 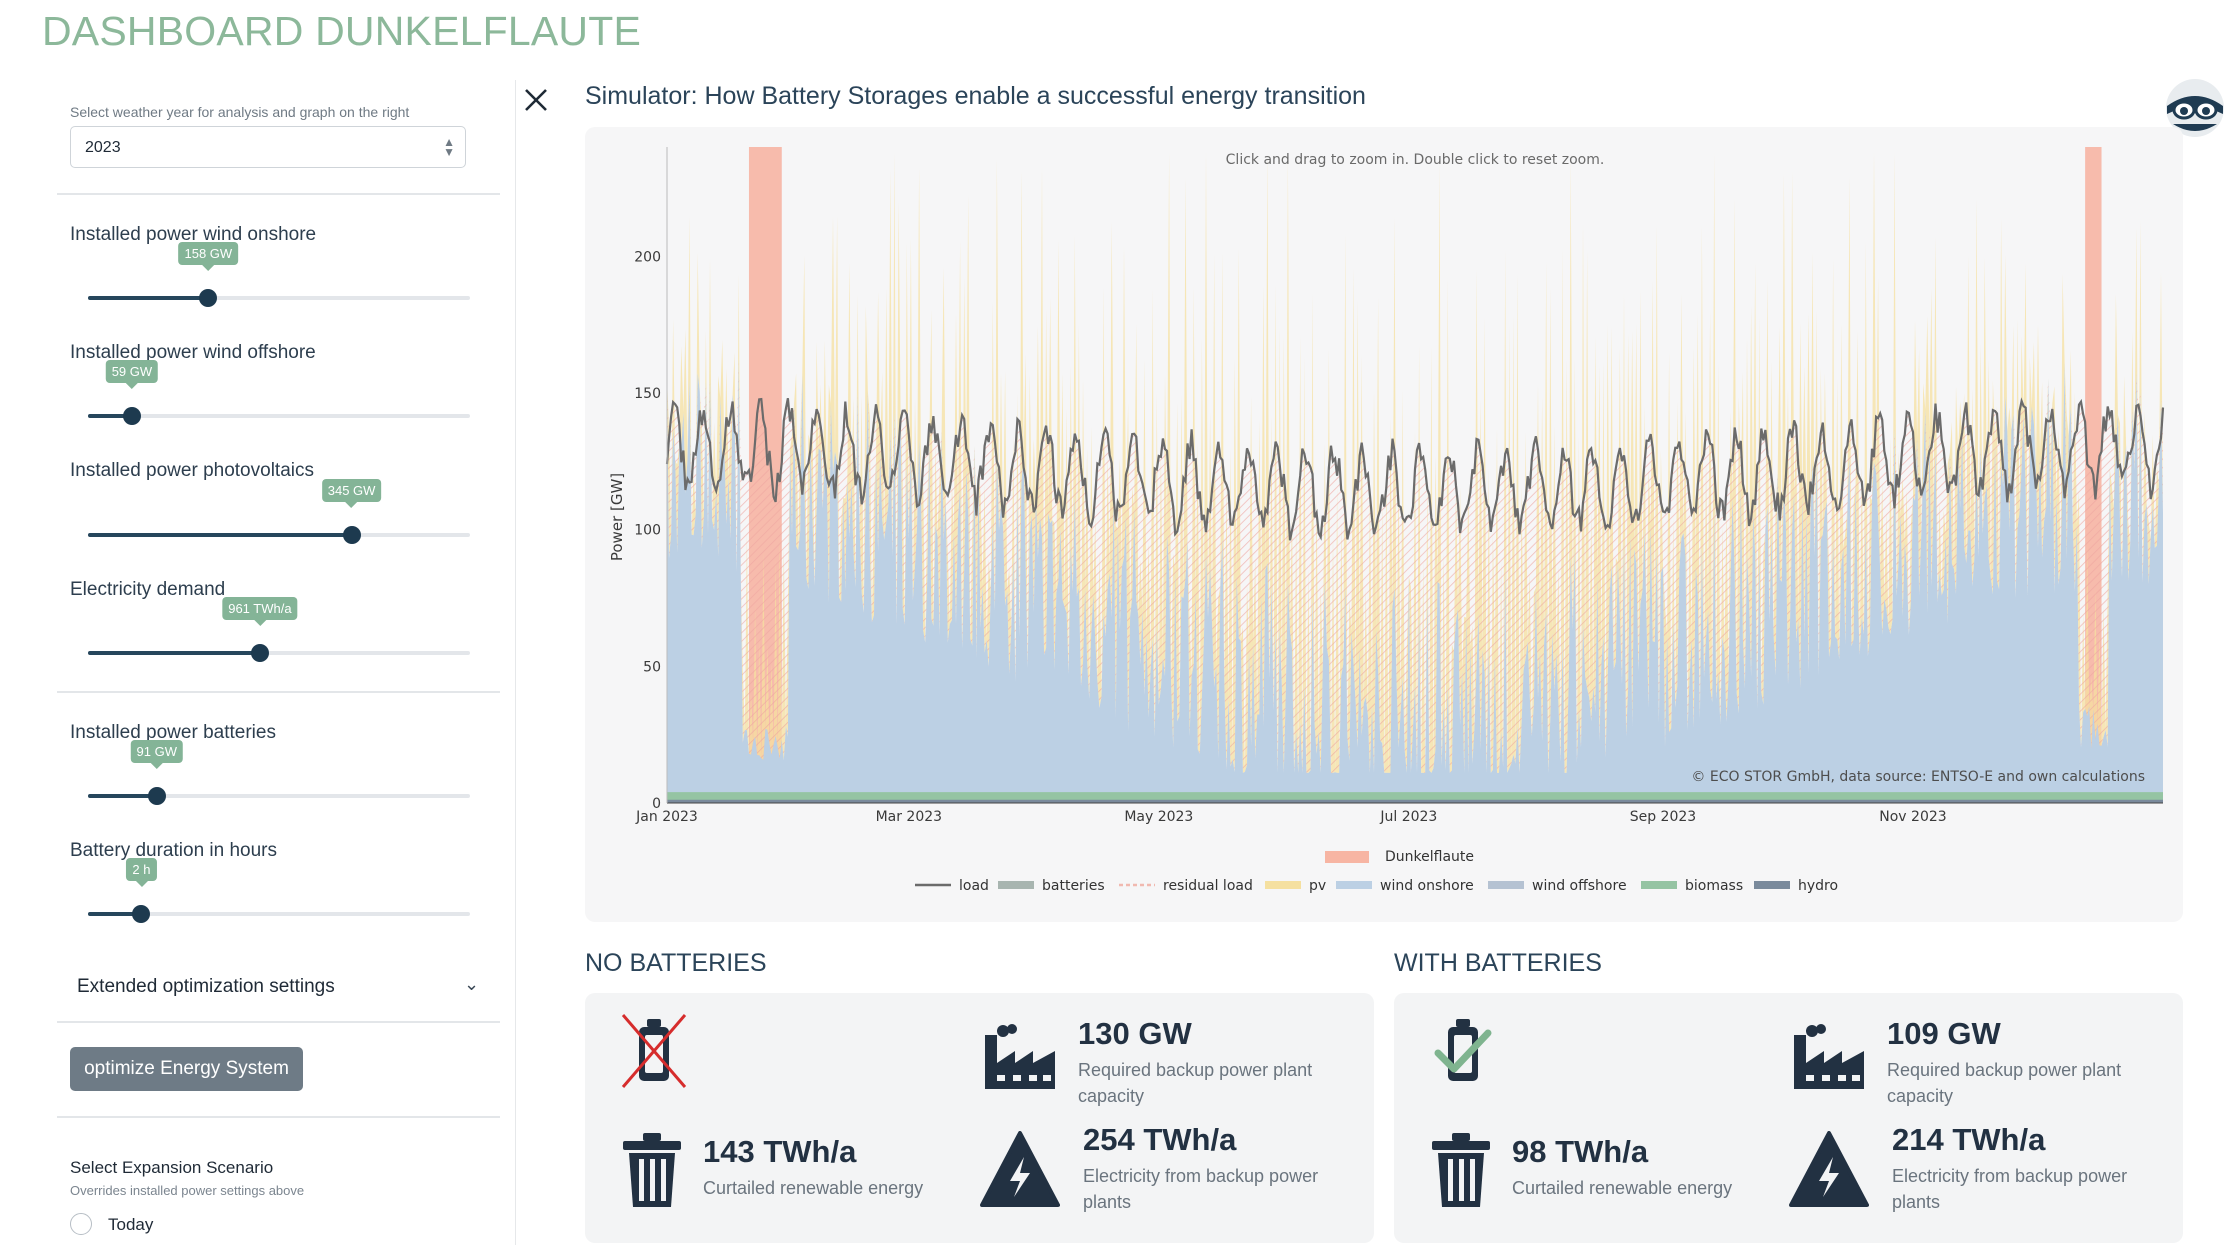 I want to click on legend-swatch-wind-offshore, so click(x=1506, y=885).